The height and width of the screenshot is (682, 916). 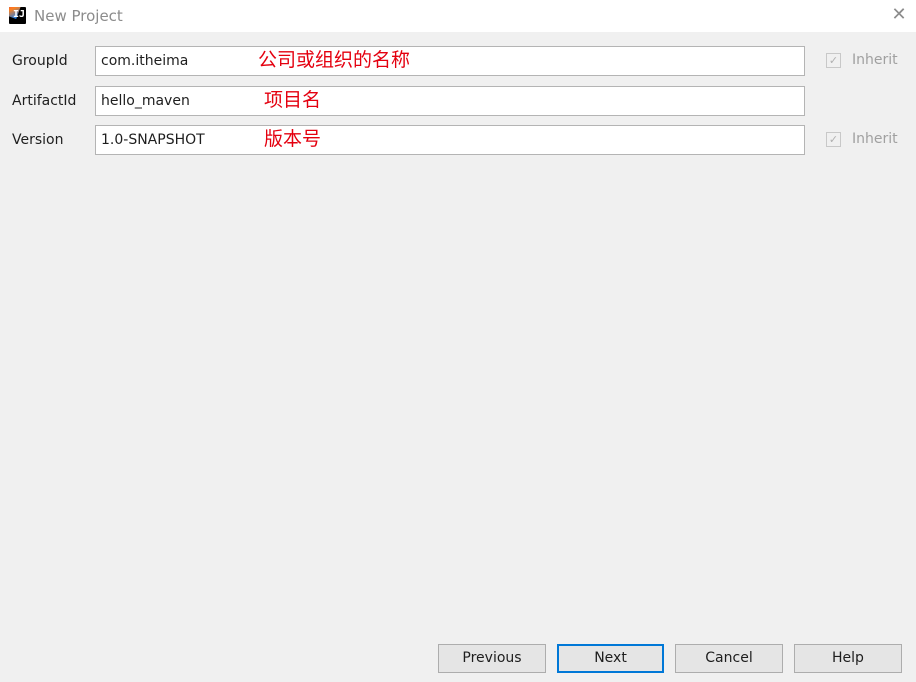 I want to click on groupid-input: com.itheima, so click(x=450, y=61).